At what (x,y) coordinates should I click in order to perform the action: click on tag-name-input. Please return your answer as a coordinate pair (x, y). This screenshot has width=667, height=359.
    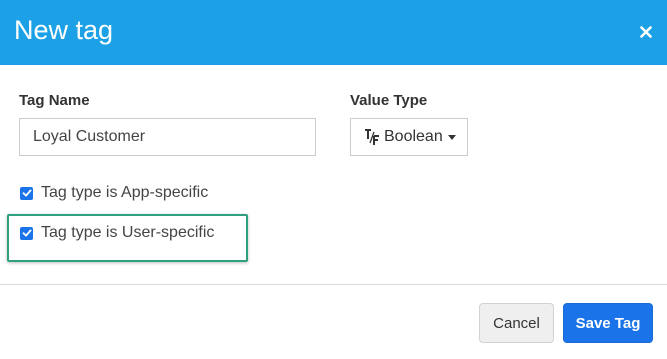
    Looking at the image, I should click on (167, 137).